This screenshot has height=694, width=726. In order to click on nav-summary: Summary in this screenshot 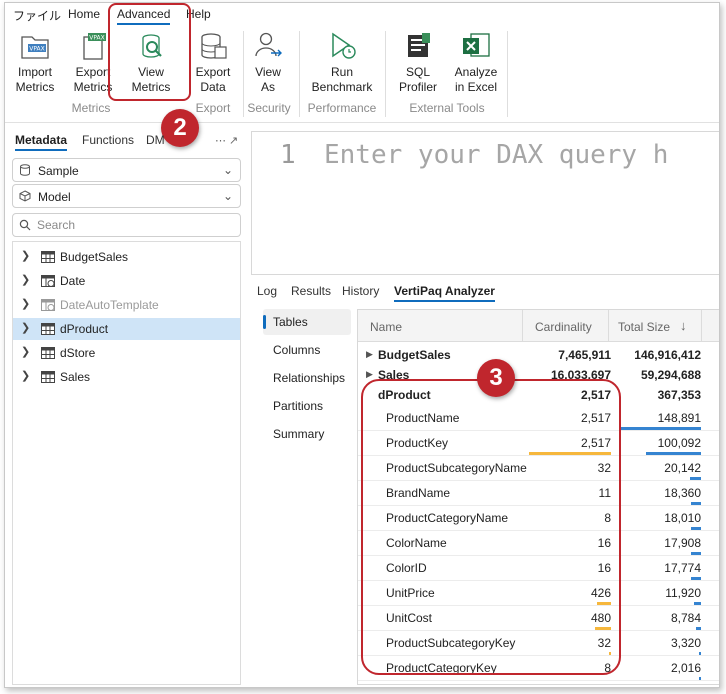, I will do `click(307, 434)`.